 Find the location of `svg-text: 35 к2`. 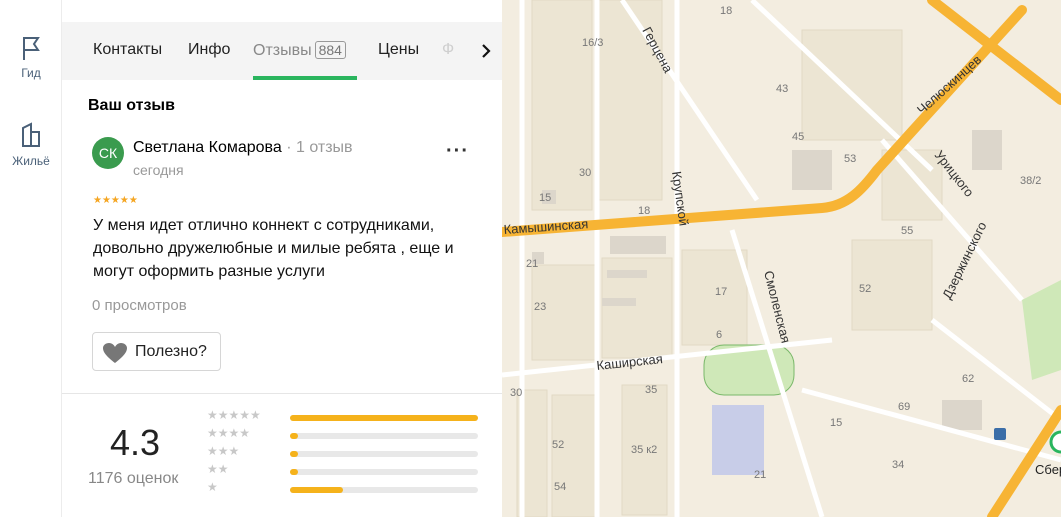

svg-text: 35 к2 is located at coordinates (644, 450).